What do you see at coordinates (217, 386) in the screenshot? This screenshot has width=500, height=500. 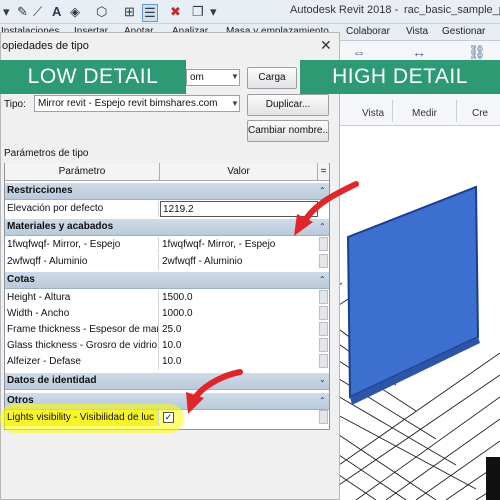 I see `red-arrow-lower` at bounding box center [217, 386].